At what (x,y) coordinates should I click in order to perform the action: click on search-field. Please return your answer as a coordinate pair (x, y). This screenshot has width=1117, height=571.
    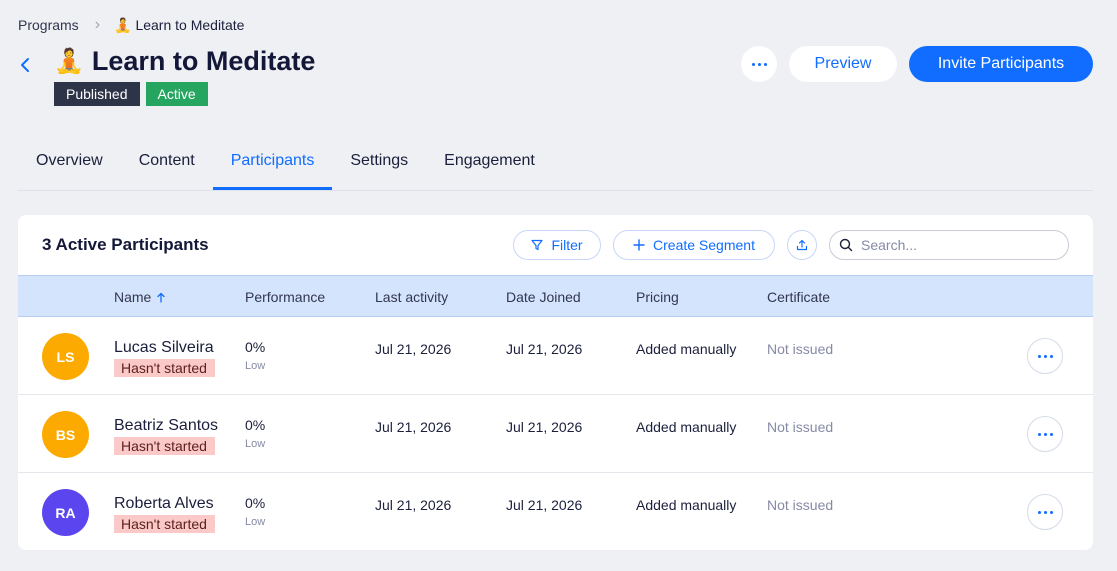
    Looking at the image, I should click on (949, 245).